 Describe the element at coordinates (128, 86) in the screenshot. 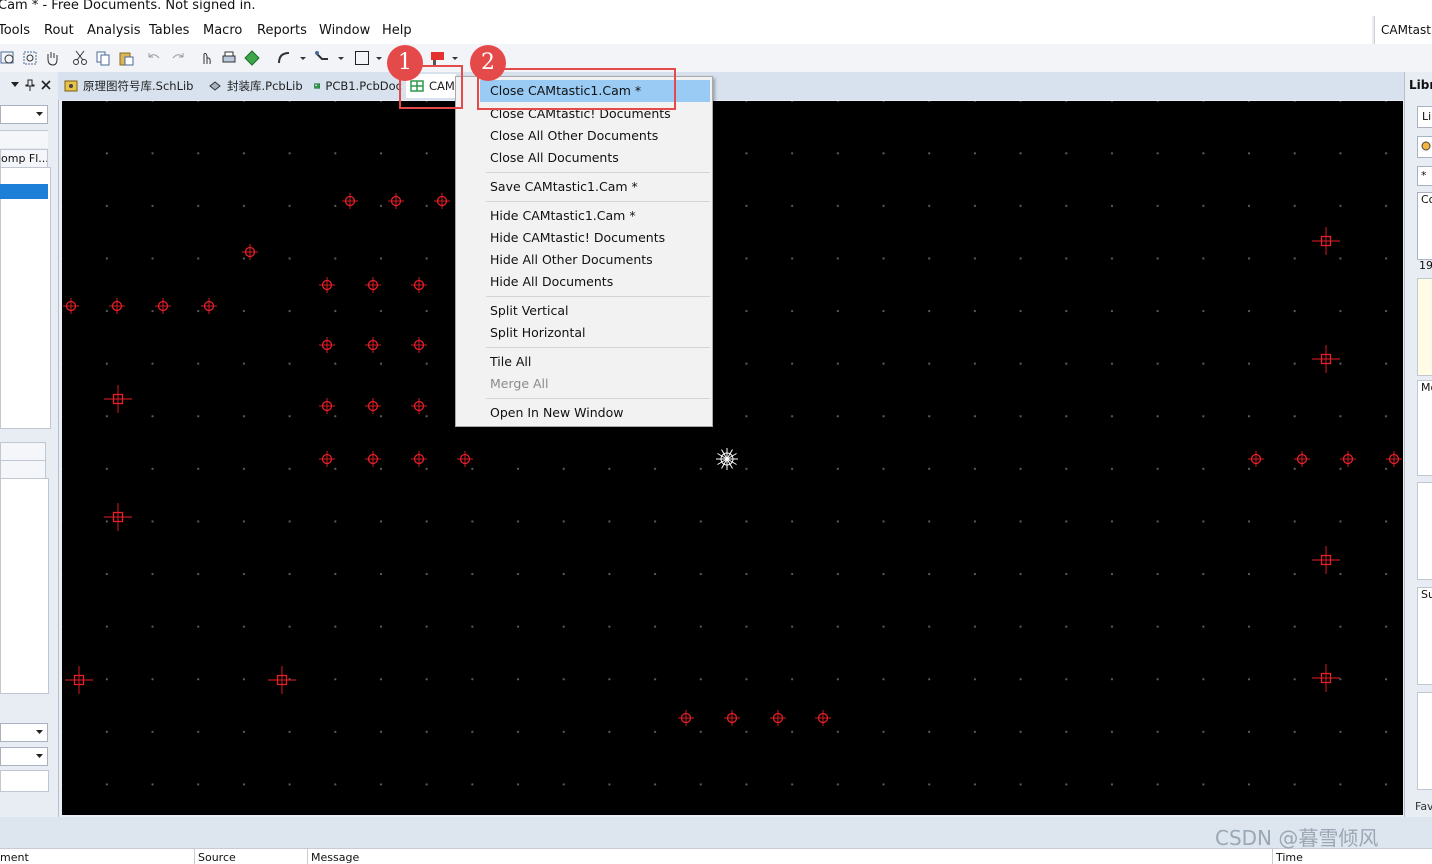

I see `tab-schlib: 原理图符号库.SchLib` at that location.